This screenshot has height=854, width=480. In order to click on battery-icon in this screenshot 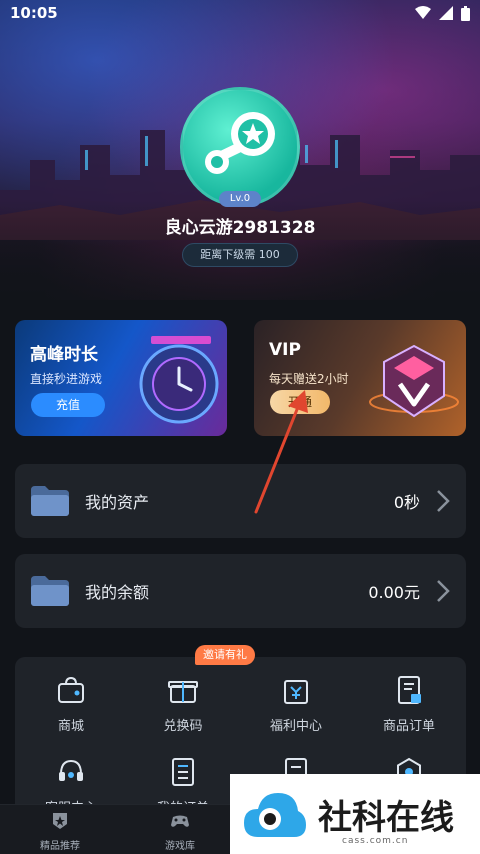, I will do `click(465, 13)`.